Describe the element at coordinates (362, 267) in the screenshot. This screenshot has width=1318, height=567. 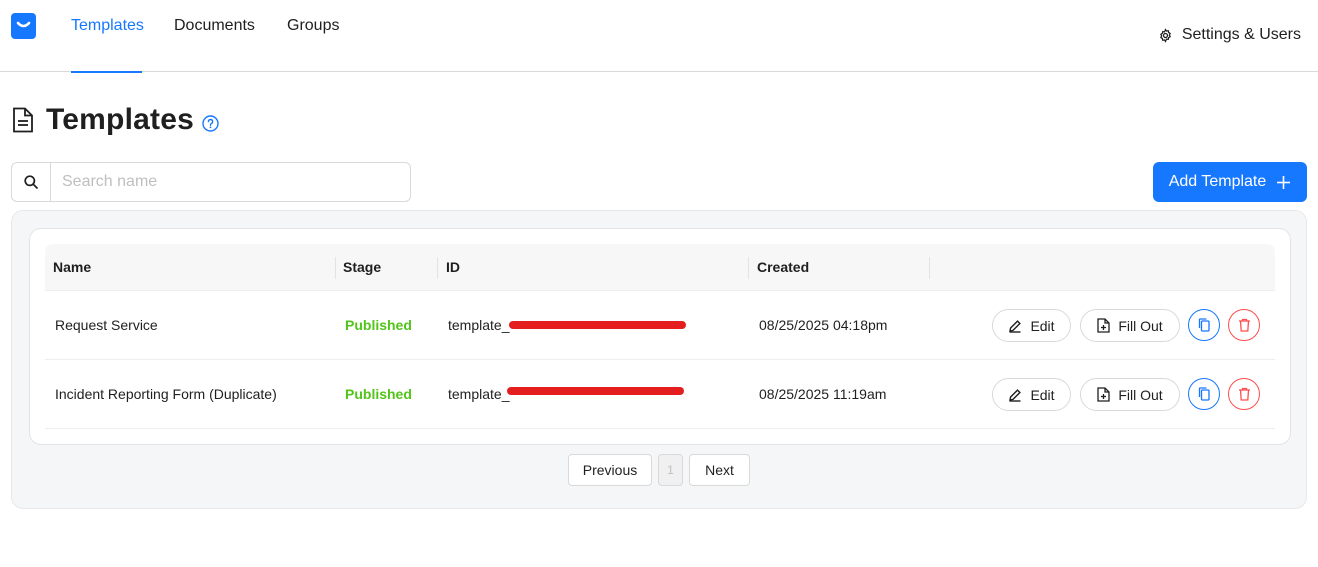
I see `column-header-stage: Stage` at that location.